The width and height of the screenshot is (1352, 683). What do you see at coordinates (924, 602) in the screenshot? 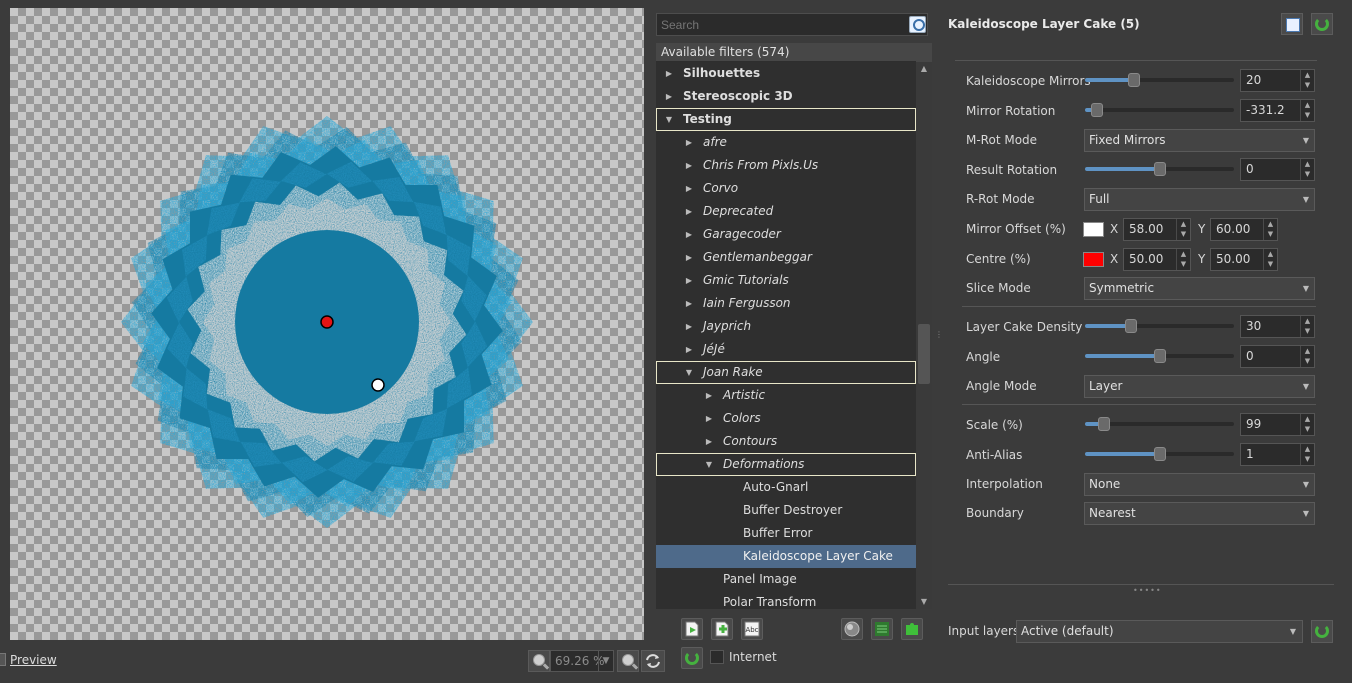
I see `scroll-down-icon: ▼` at bounding box center [924, 602].